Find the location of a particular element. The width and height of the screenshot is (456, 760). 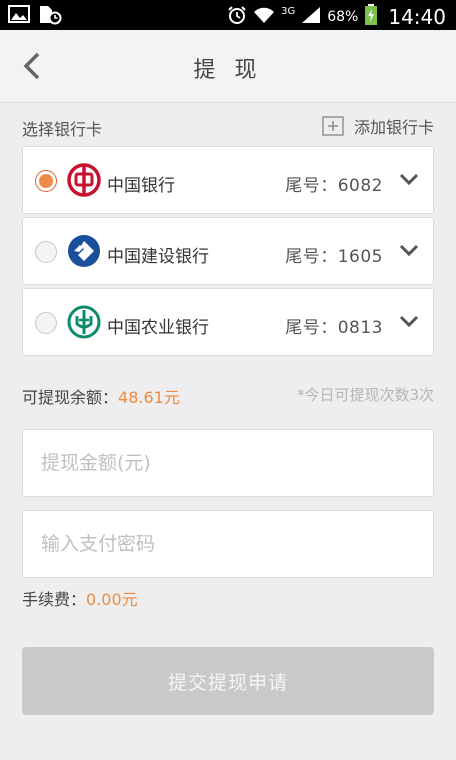

card-tail-number: 尾号：1605 is located at coordinates (334, 257).